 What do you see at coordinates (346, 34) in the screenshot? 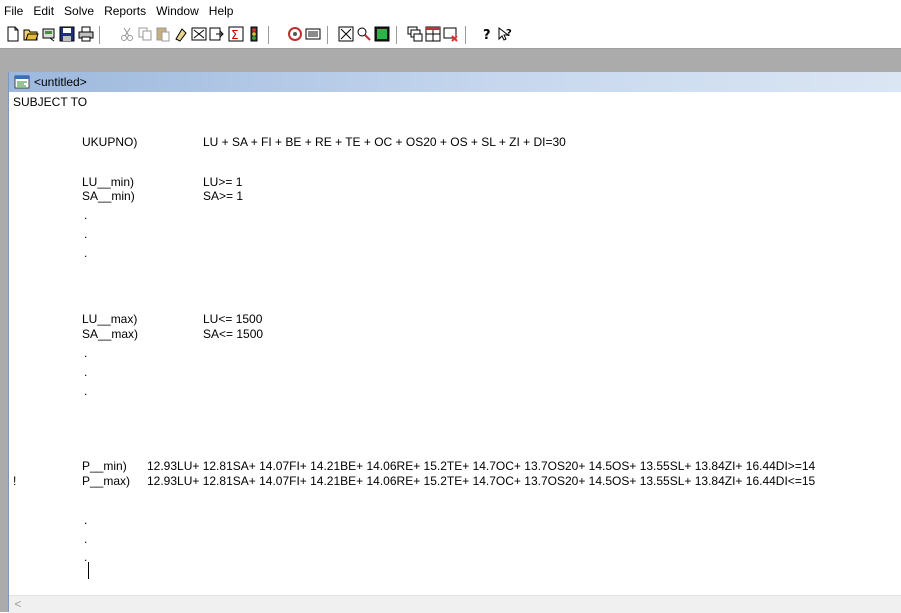
I see `matrix-picture-icon` at bounding box center [346, 34].